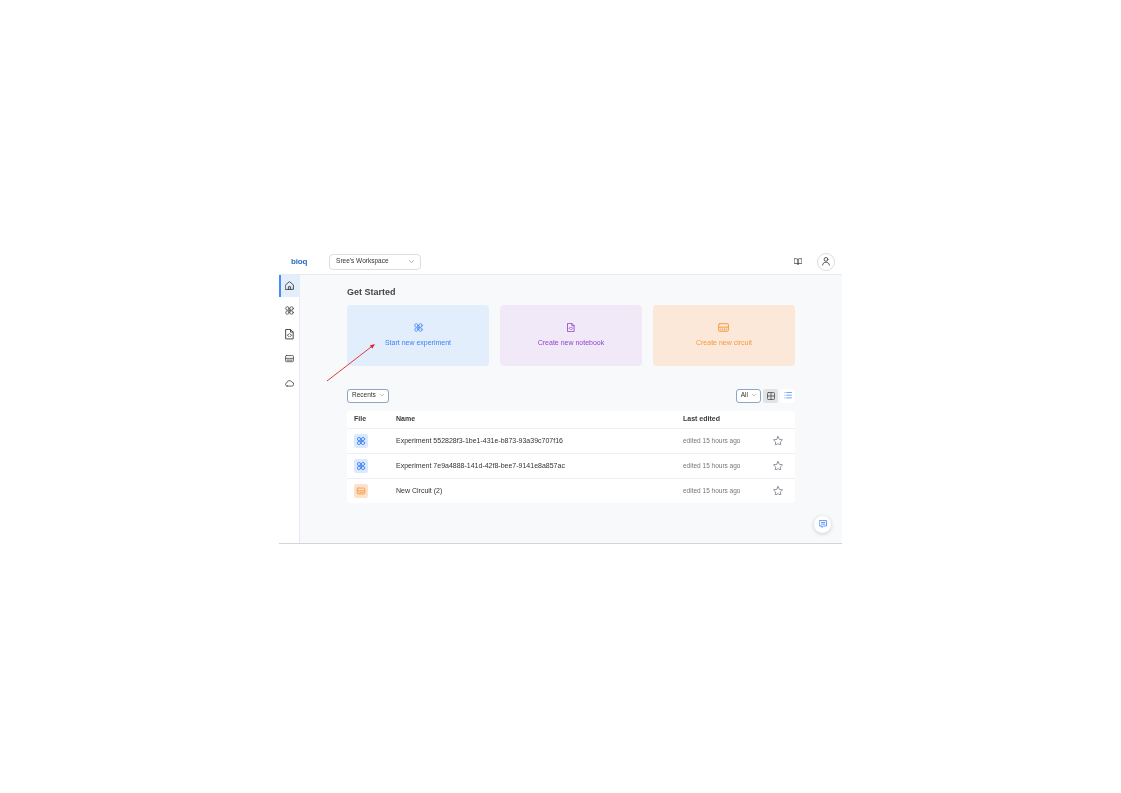  Describe the element at coordinates (361, 490) in the screenshot. I see `circuit-file-icon` at that location.